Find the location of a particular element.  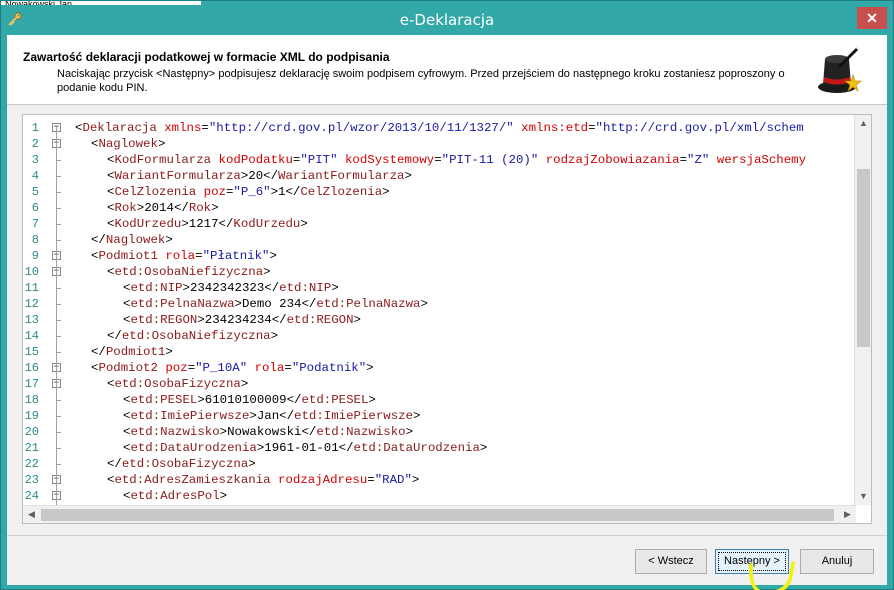

line-number: 14 is located at coordinates (31, 336).